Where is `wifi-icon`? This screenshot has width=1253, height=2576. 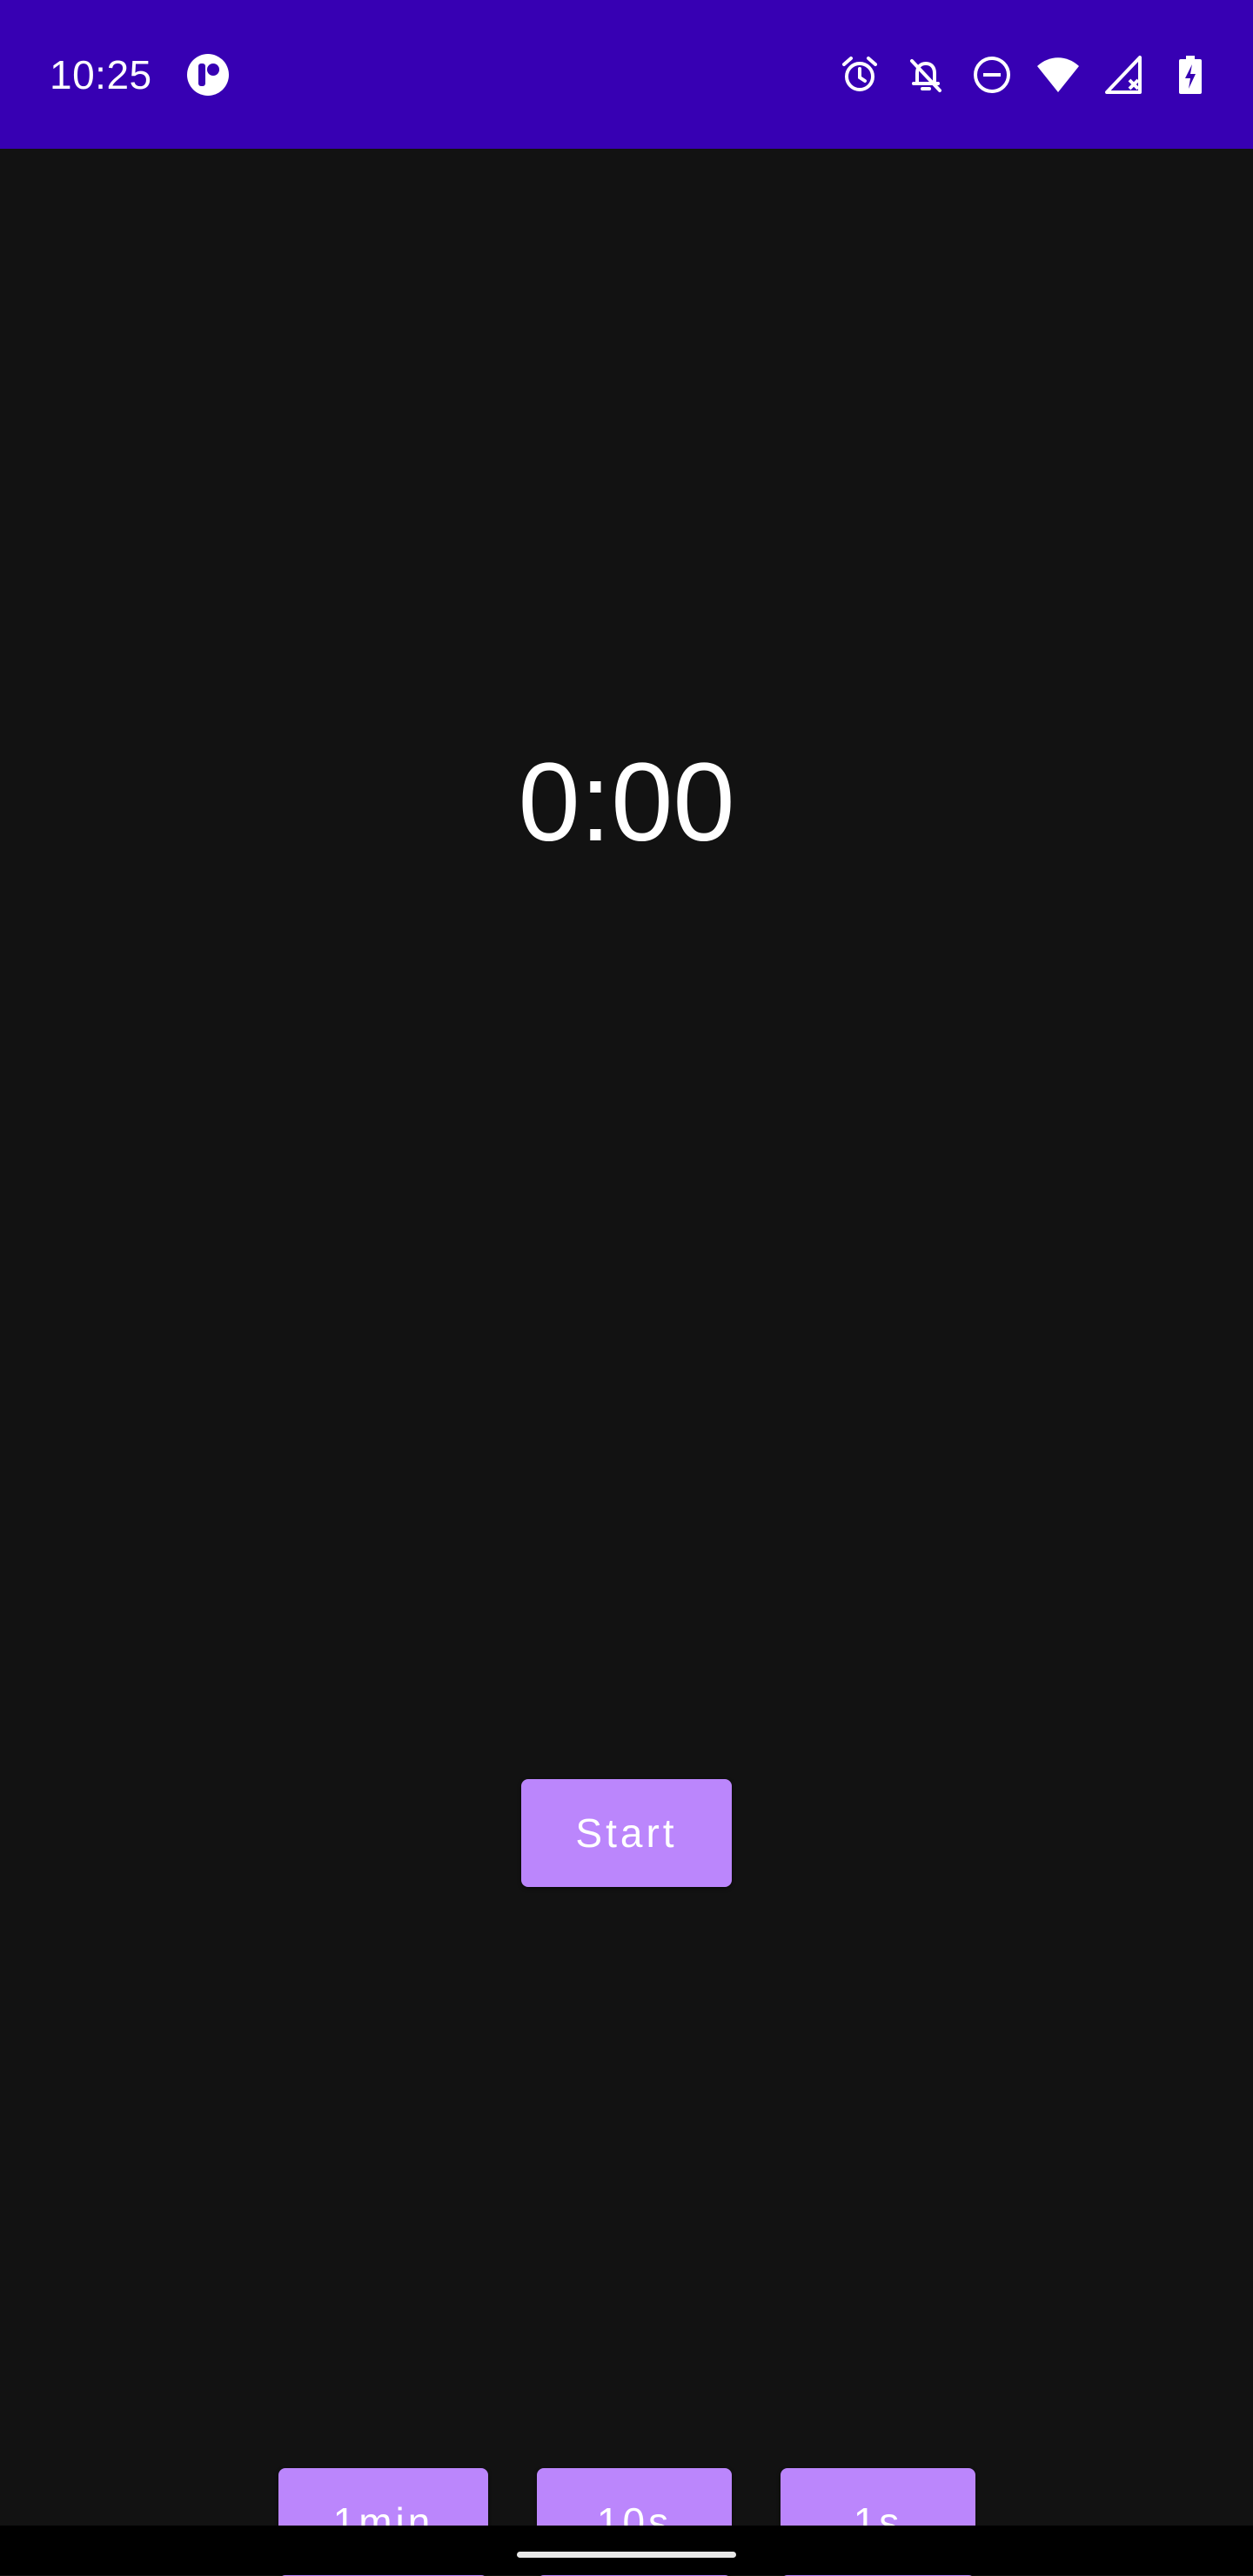
wifi-icon is located at coordinates (1058, 74).